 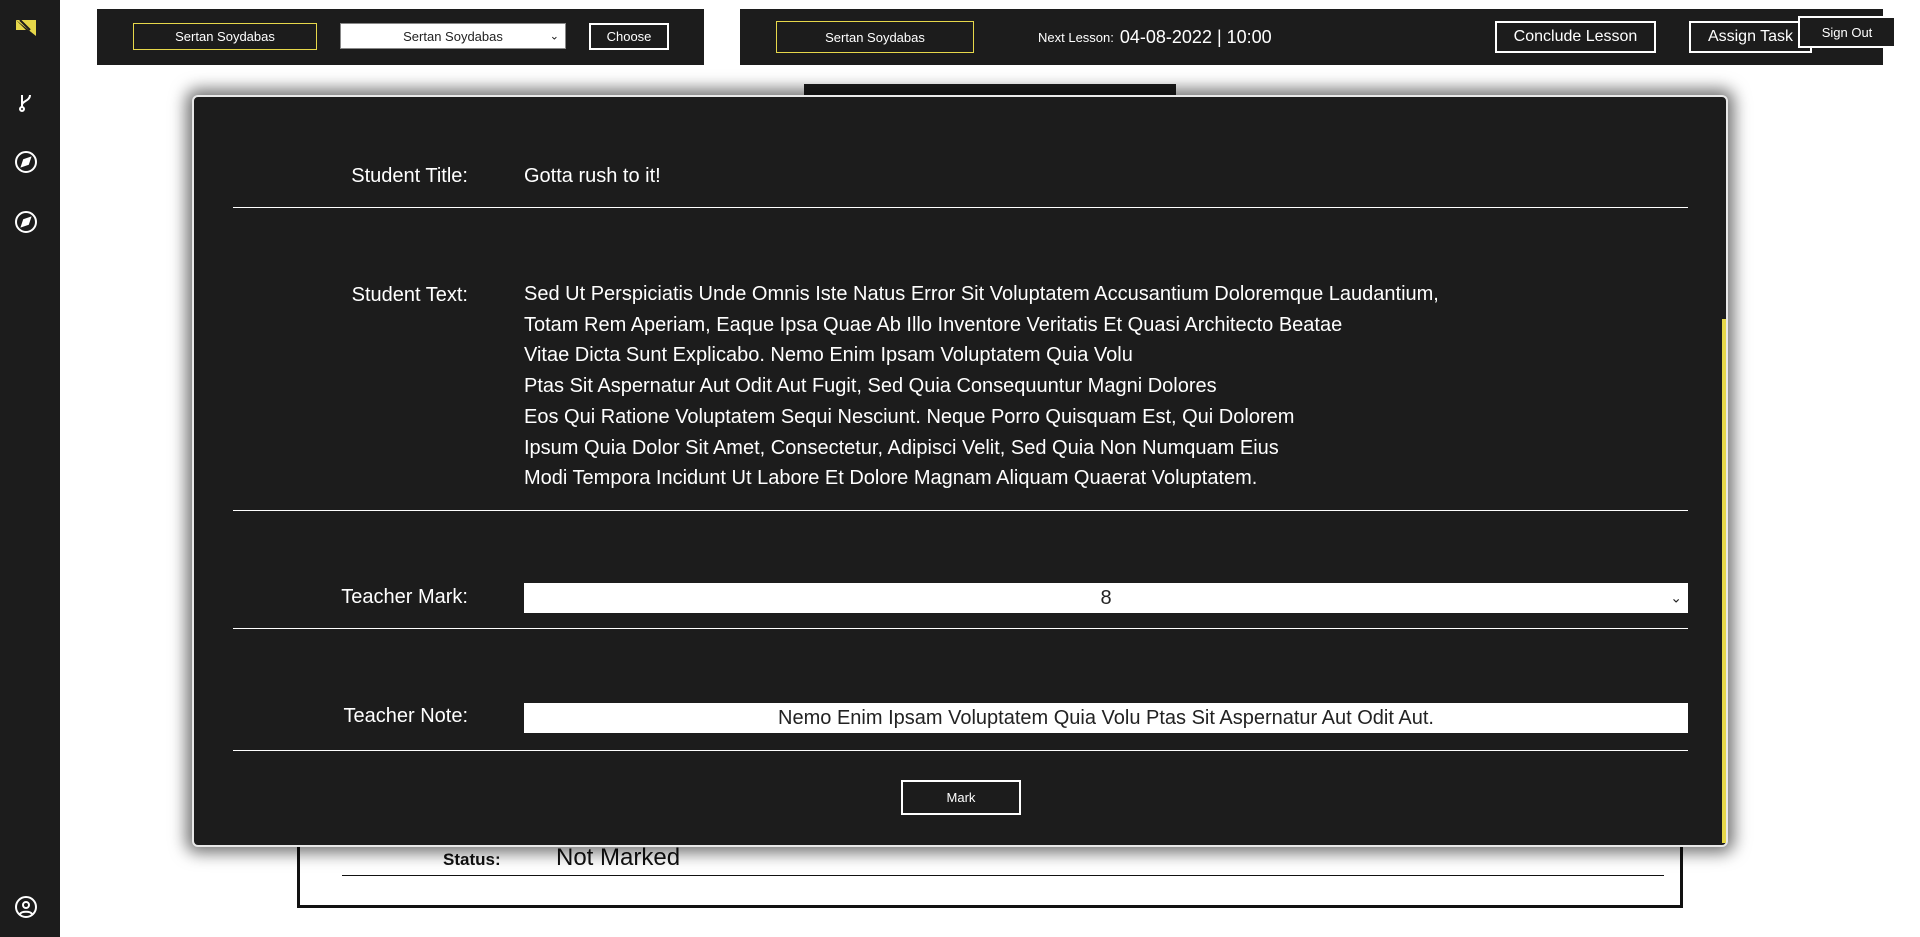 What do you see at coordinates (618, 857) in the screenshot?
I see `status-value: Not Marked` at bounding box center [618, 857].